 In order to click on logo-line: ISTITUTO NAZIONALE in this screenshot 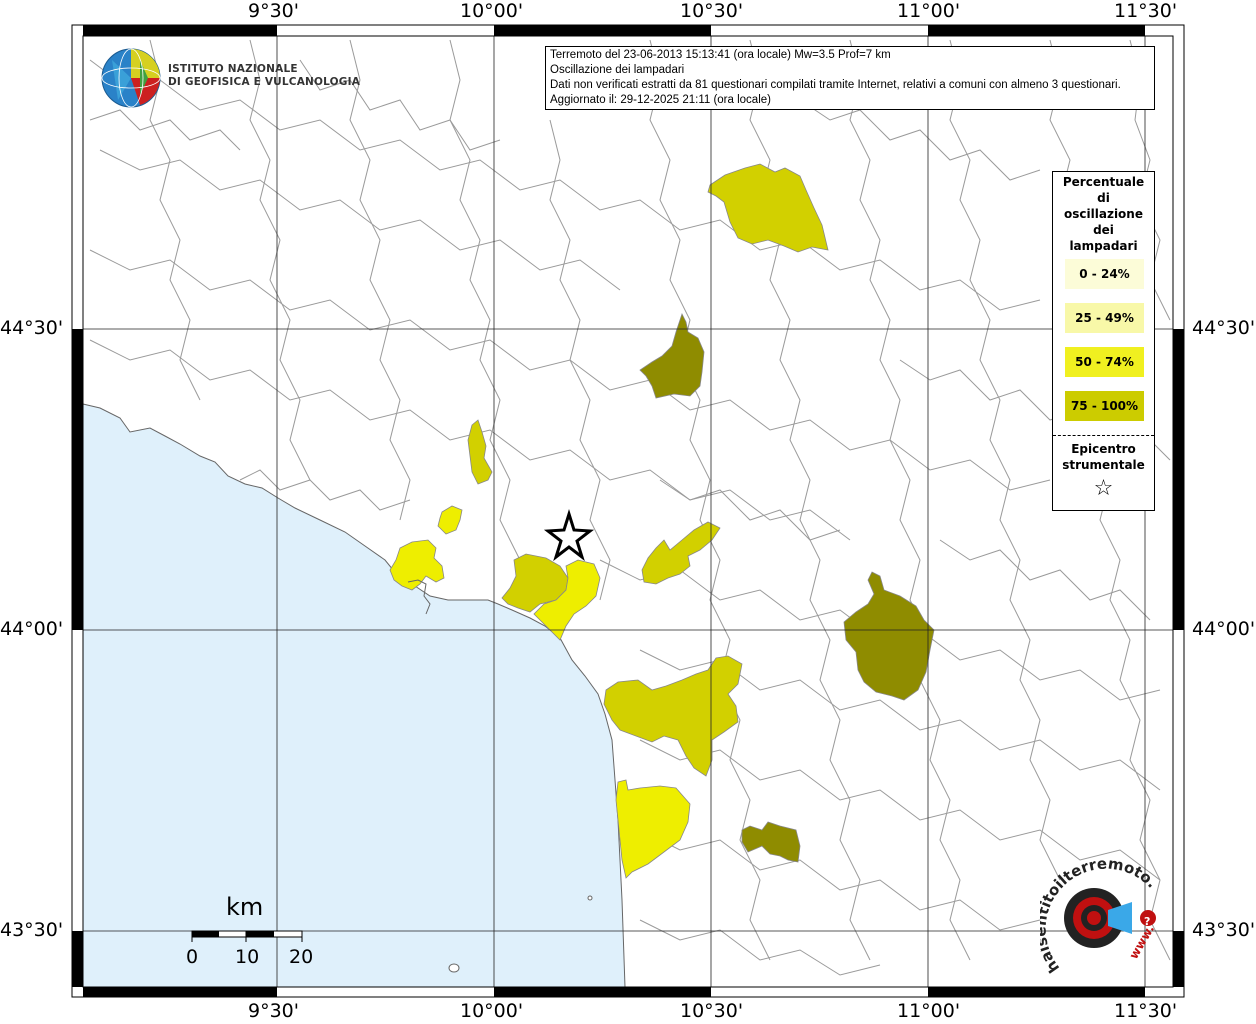, I will do `click(233, 69)`.